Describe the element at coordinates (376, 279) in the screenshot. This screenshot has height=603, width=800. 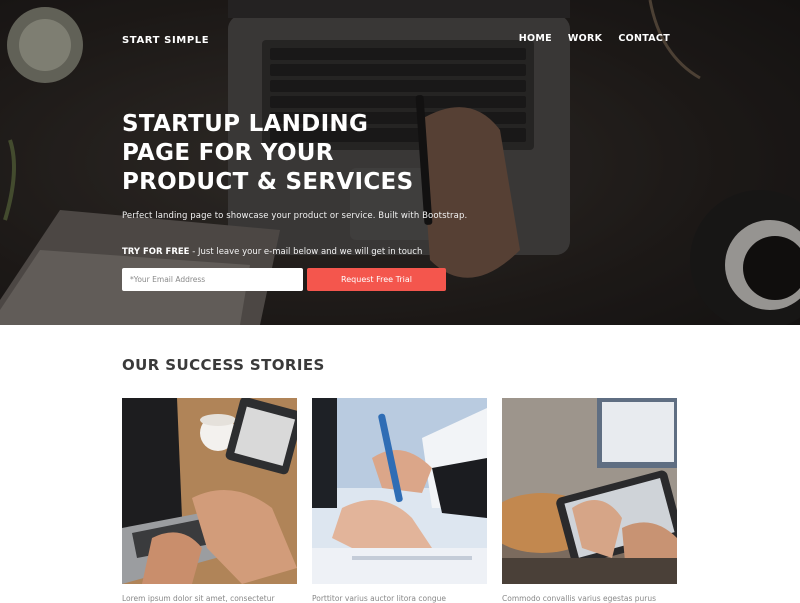
I see `request-trial-button: Request Free Trial` at that location.